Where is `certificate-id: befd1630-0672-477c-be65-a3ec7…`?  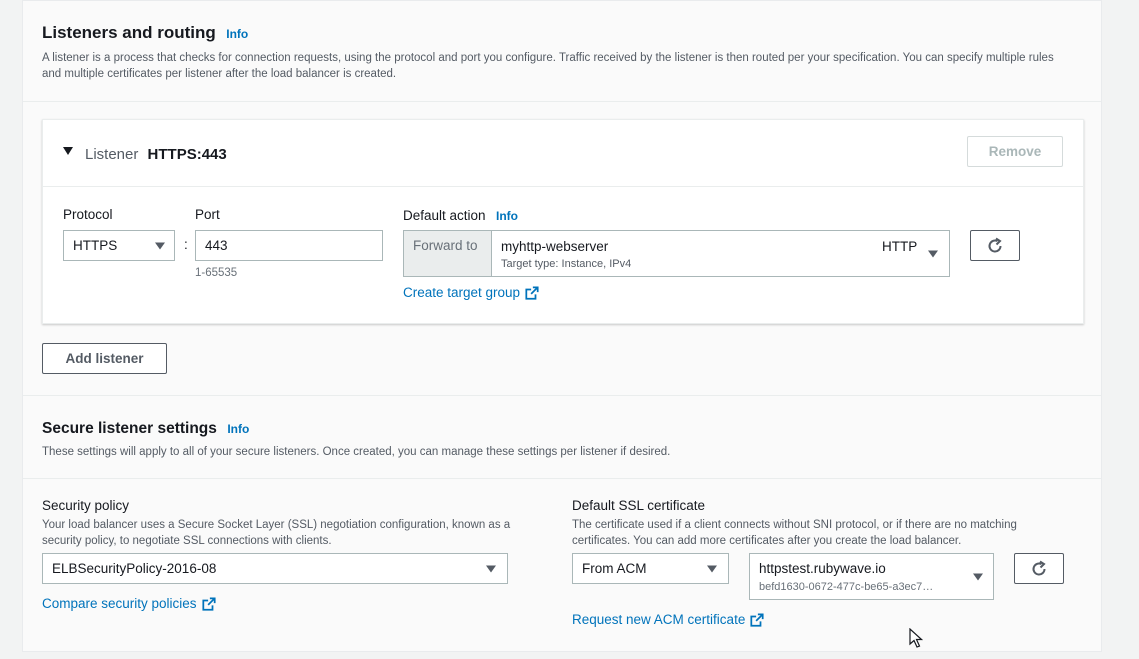
certificate-id: befd1630-0672-477c-be65-a3ec7… is located at coordinates (846, 587).